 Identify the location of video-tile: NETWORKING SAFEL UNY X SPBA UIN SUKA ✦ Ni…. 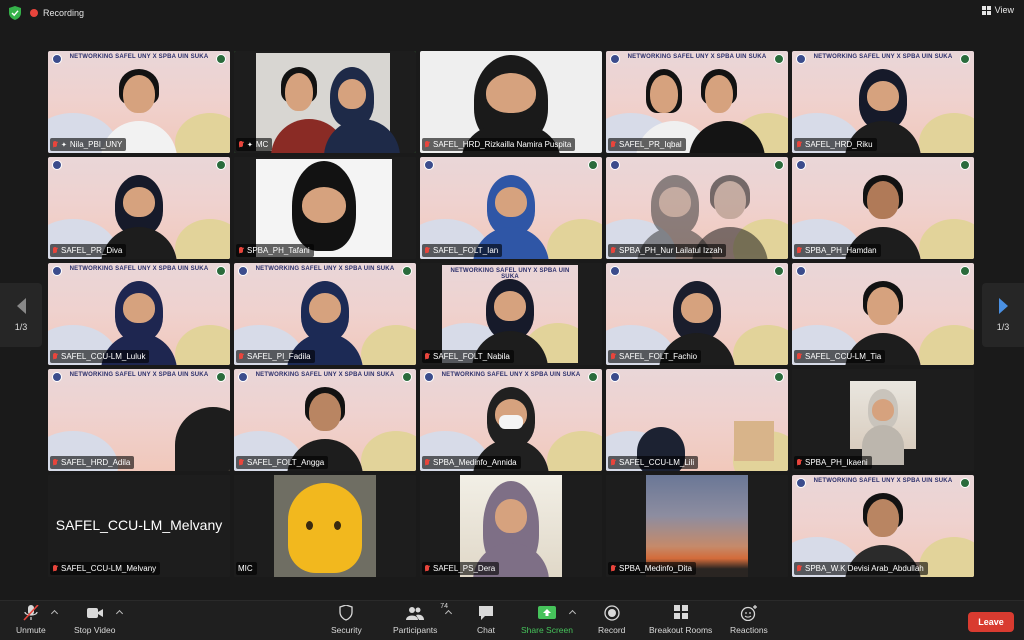
(139, 102).